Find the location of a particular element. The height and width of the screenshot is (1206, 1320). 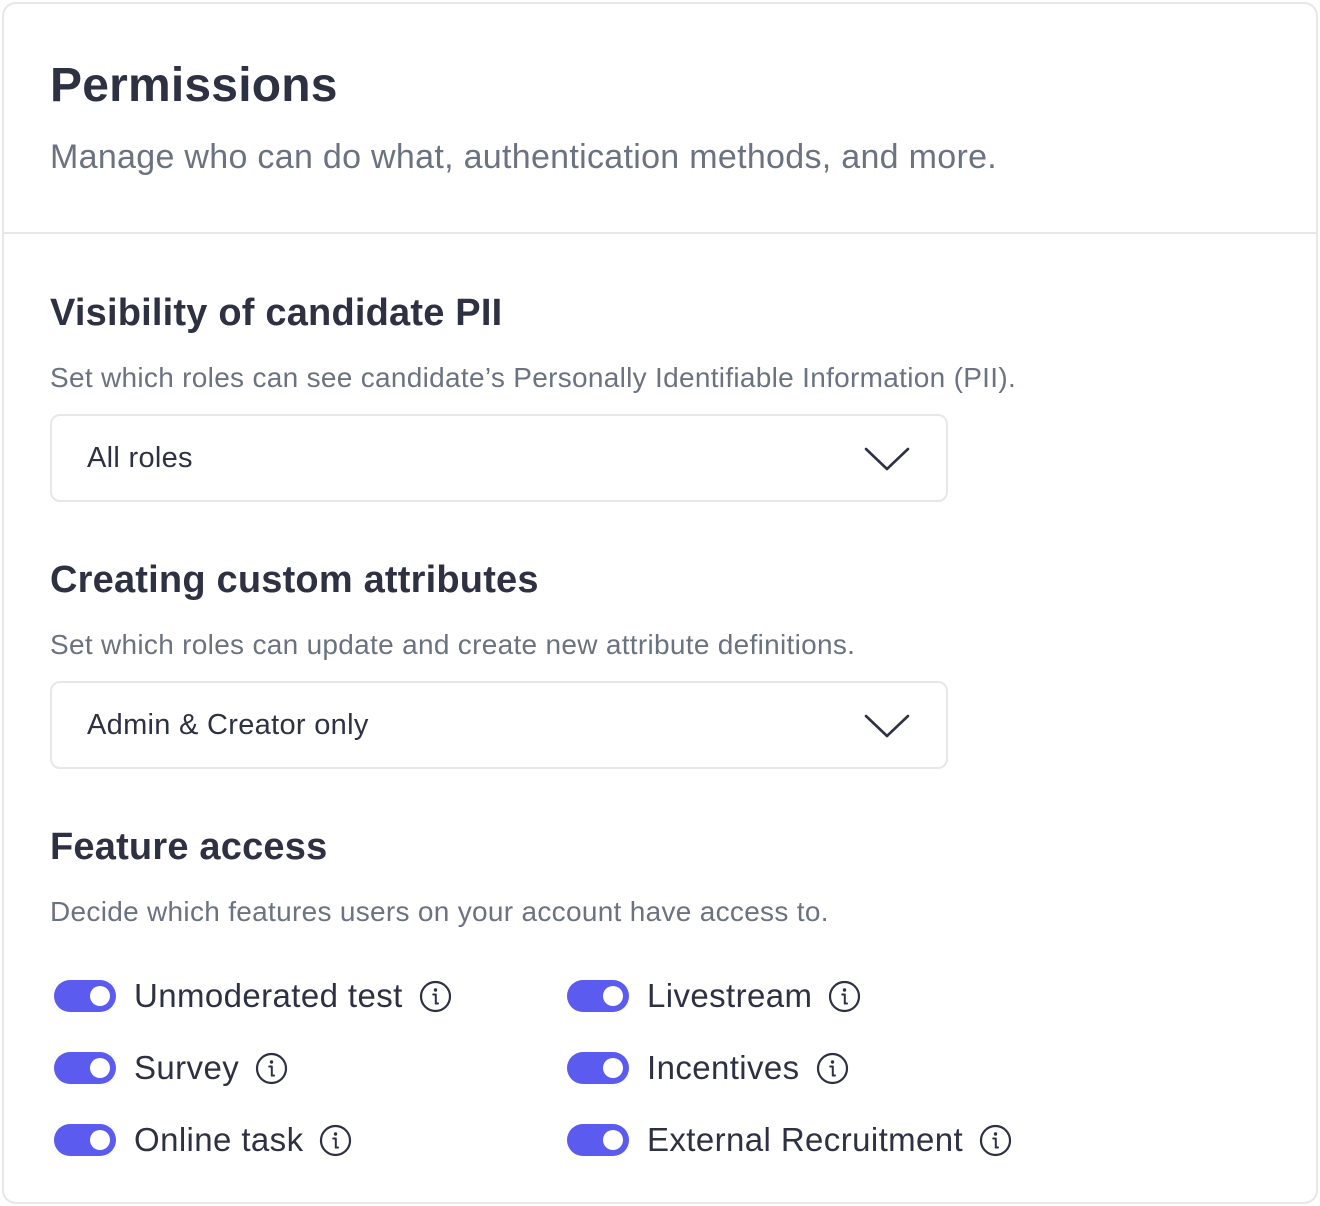

feature-toggle-online-task: Online task is located at coordinates (203, 1140).